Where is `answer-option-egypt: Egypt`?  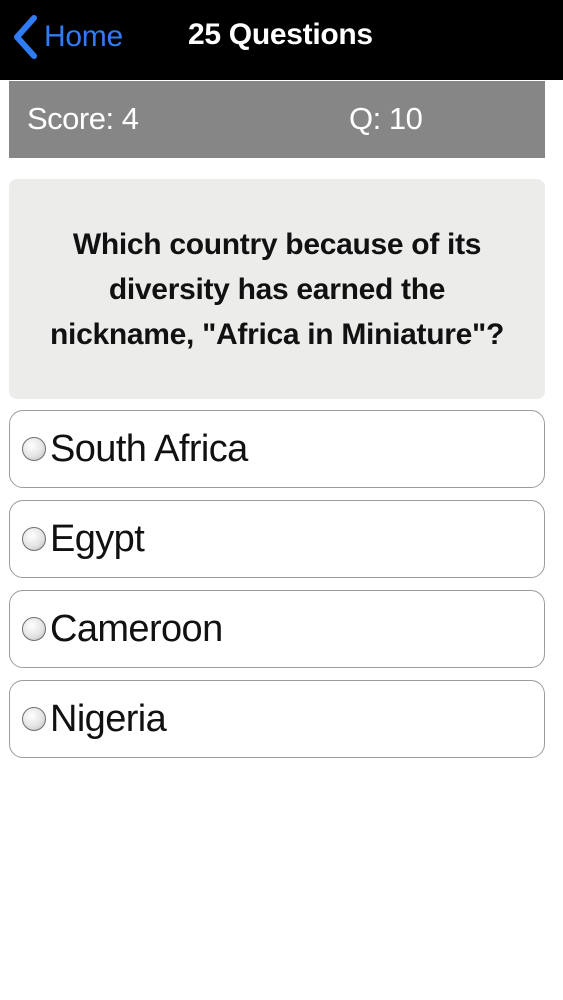
answer-option-egypt: Egypt is located at coordinates (277, 539).